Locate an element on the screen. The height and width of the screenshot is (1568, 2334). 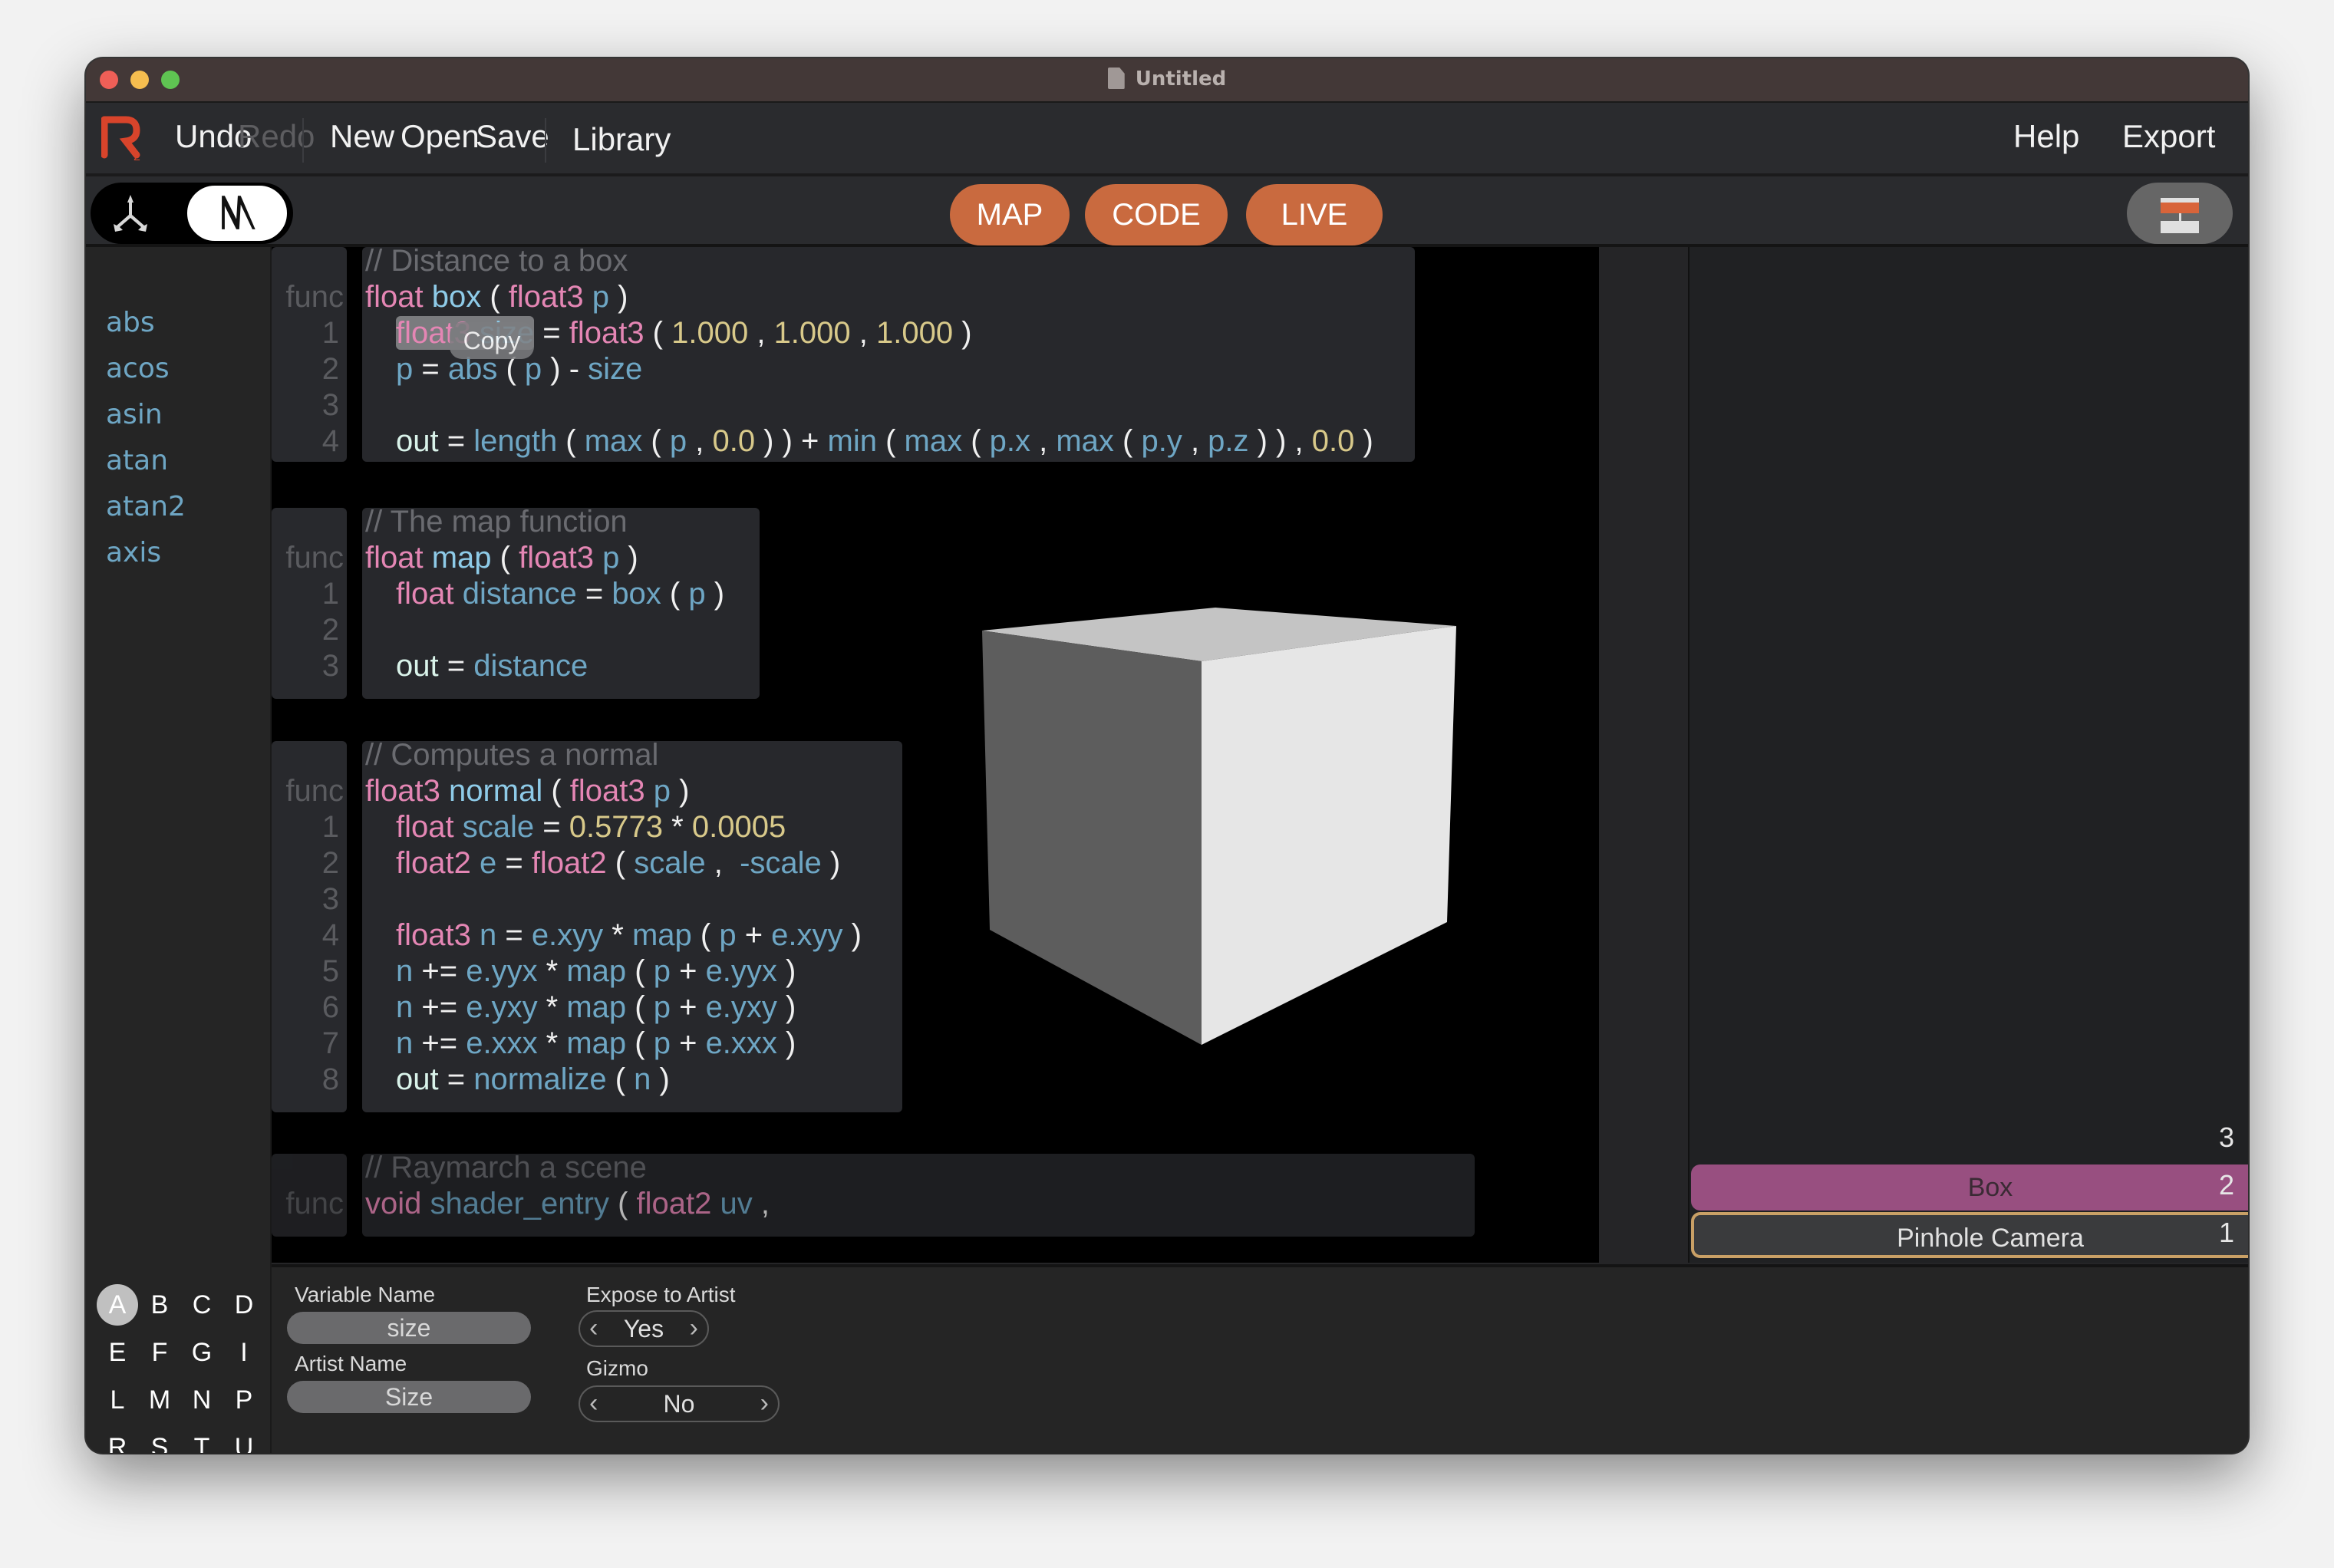
open-button: Open is located at coordinates (440, 136).